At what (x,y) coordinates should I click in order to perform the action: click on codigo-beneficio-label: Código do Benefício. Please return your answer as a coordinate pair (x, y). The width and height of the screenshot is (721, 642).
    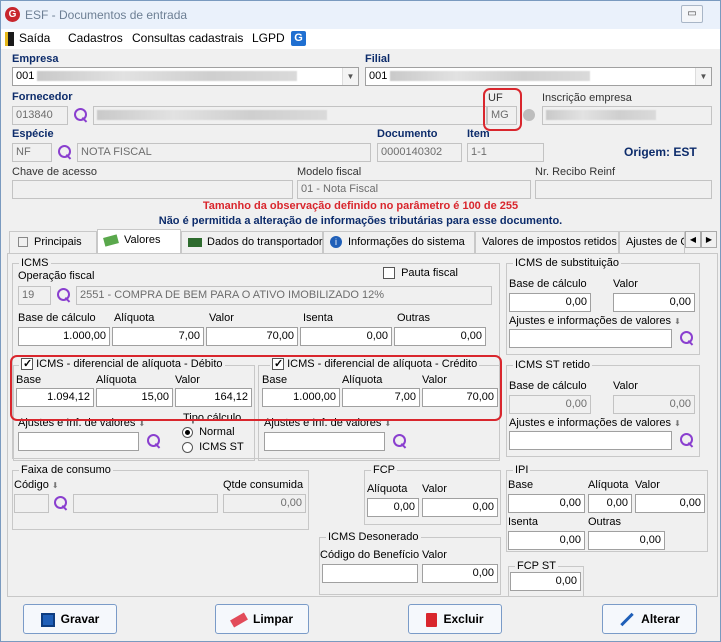
    Looking at the image, I should click on (370, 555).